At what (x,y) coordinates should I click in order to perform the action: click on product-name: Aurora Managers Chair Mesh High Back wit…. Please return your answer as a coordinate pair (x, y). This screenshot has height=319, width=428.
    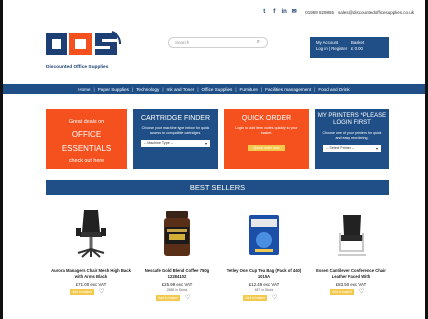
    Looking at the image, I should click on (91, 273).